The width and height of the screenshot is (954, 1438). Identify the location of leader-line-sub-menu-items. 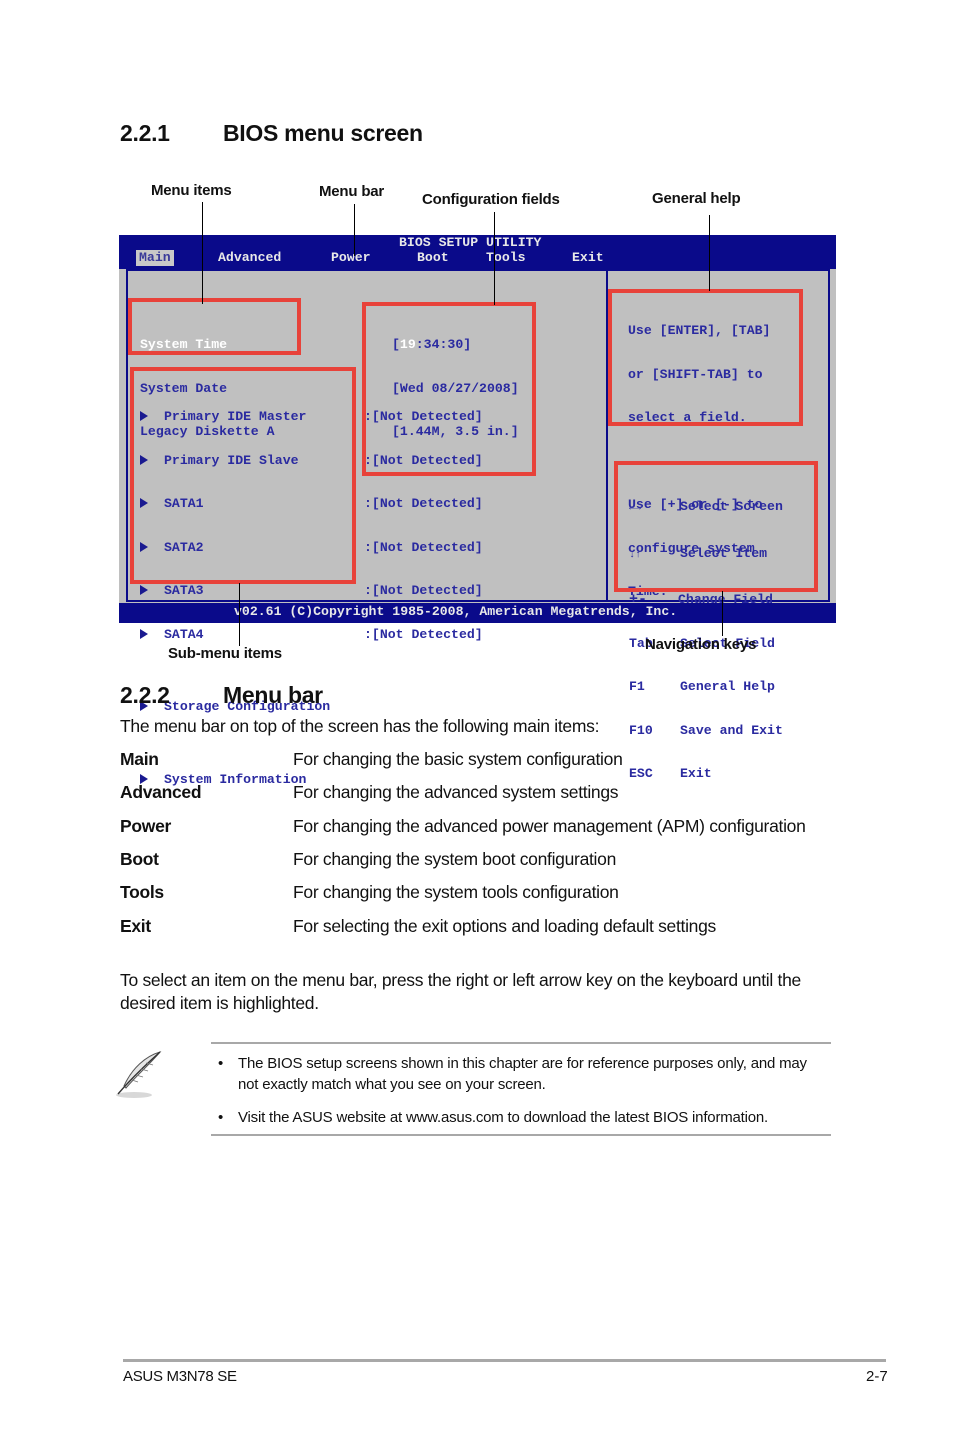
(239, 614).